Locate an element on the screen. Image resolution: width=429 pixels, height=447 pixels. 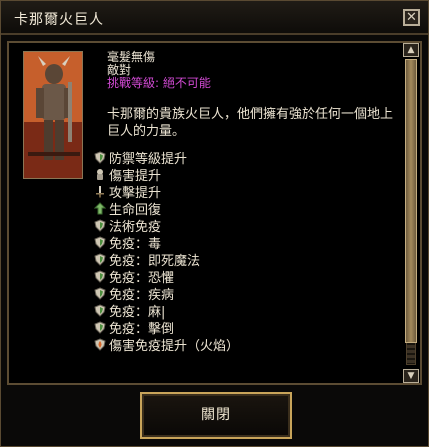
creature-portrait is located at coordinates (53, 115).